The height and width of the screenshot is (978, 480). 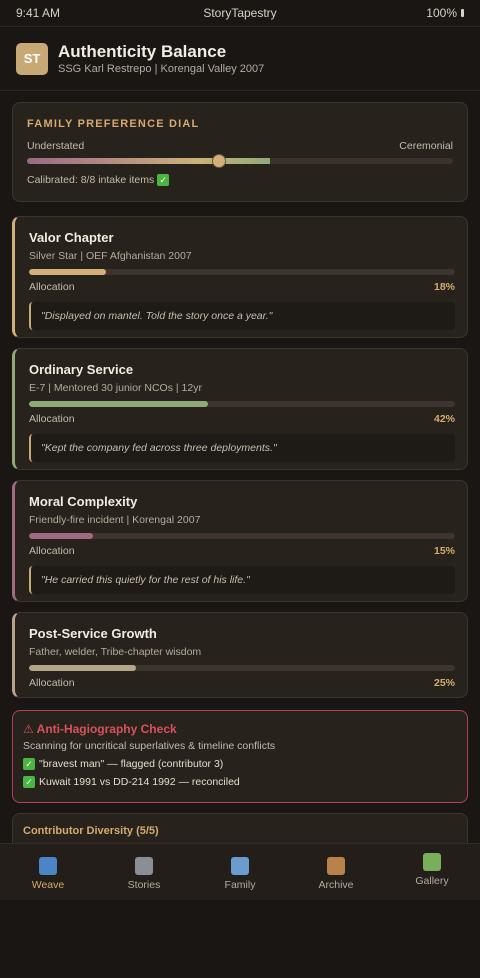 What do you see at coordinates (100, 729) in the screenshot?
I see `check-title: ⚠ Anti-Hagiography Check` at bounding box center [100, 729].